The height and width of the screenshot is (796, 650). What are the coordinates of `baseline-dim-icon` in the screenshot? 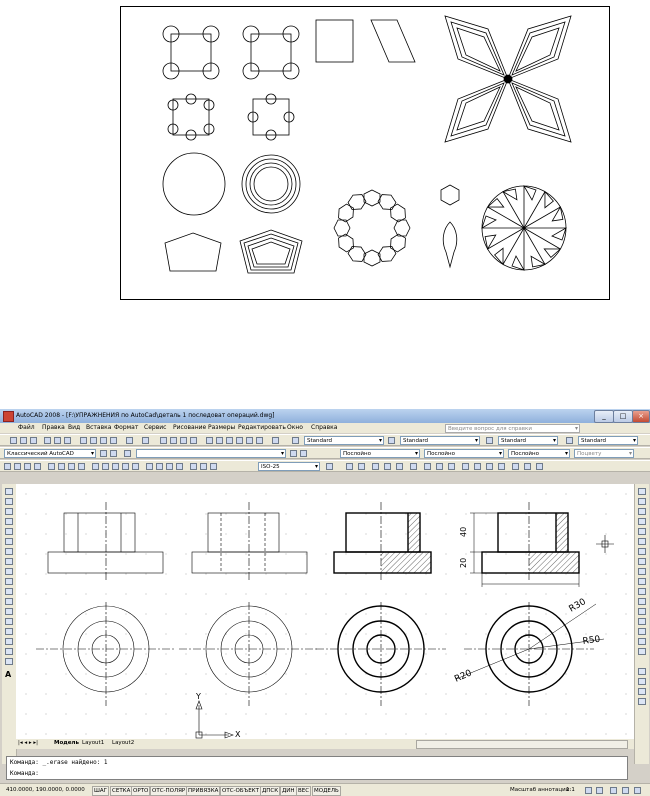 It's located at (105, 466).